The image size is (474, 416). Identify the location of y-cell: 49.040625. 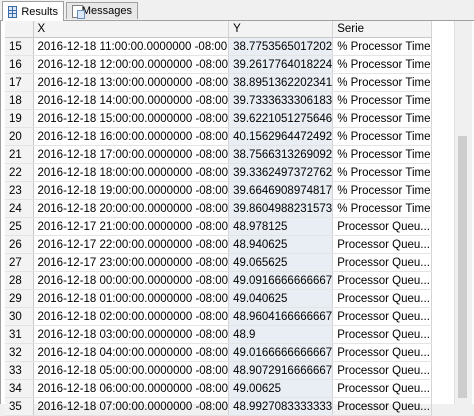
(281, 298).